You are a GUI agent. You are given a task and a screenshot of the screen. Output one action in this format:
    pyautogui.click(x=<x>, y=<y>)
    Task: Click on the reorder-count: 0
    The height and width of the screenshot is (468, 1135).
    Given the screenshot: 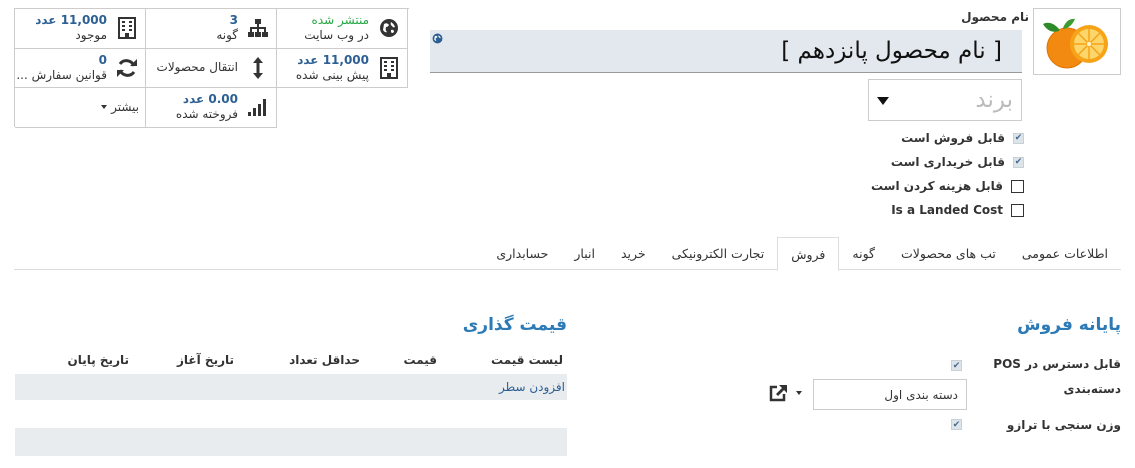 What is the action you would take?
    pyautogui.click(x=102, y=59)
    